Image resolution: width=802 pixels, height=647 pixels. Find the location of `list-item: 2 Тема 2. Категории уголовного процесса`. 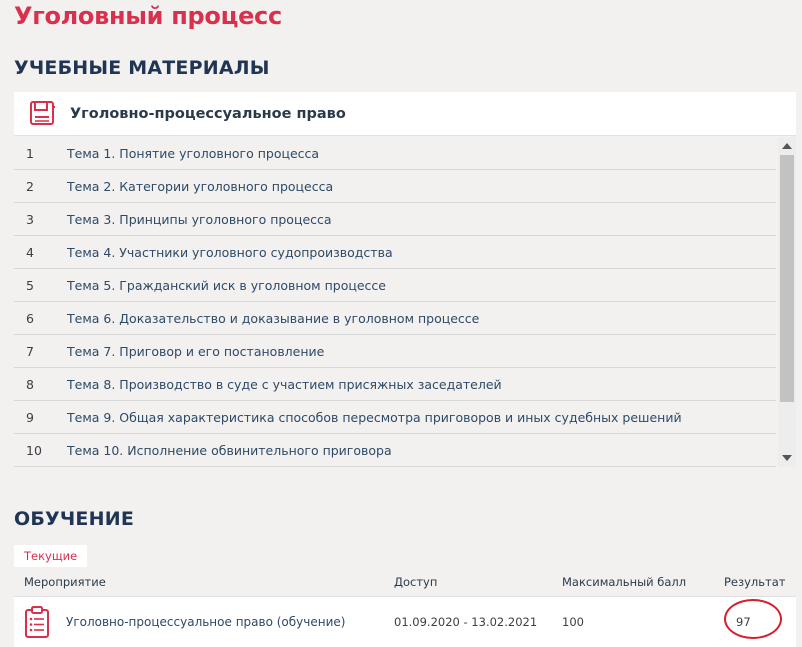

list-item: 2 Тема 2. Категории уголовного процесса is located at coordinates (395, 186).